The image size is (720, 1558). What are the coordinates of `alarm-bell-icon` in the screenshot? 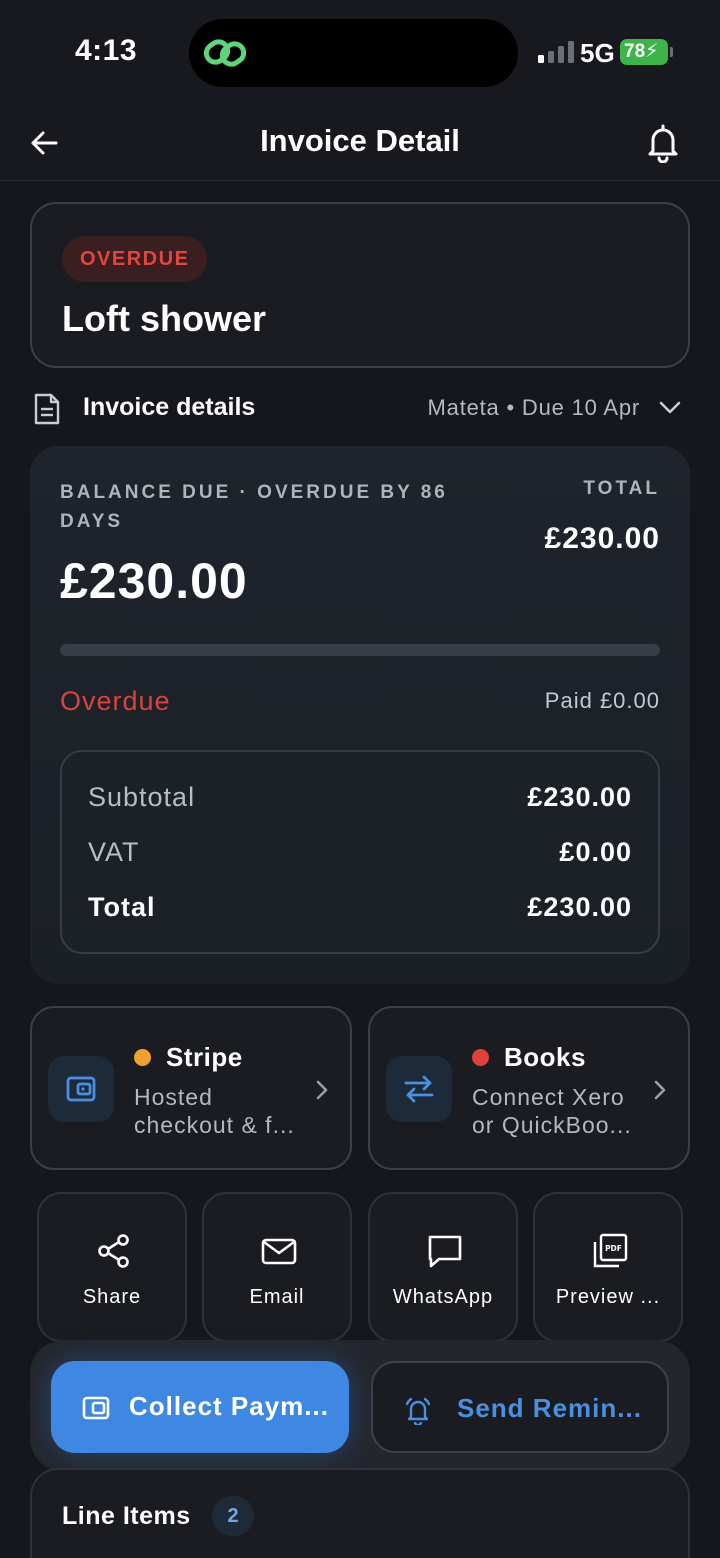 It's located at (418, 1411).